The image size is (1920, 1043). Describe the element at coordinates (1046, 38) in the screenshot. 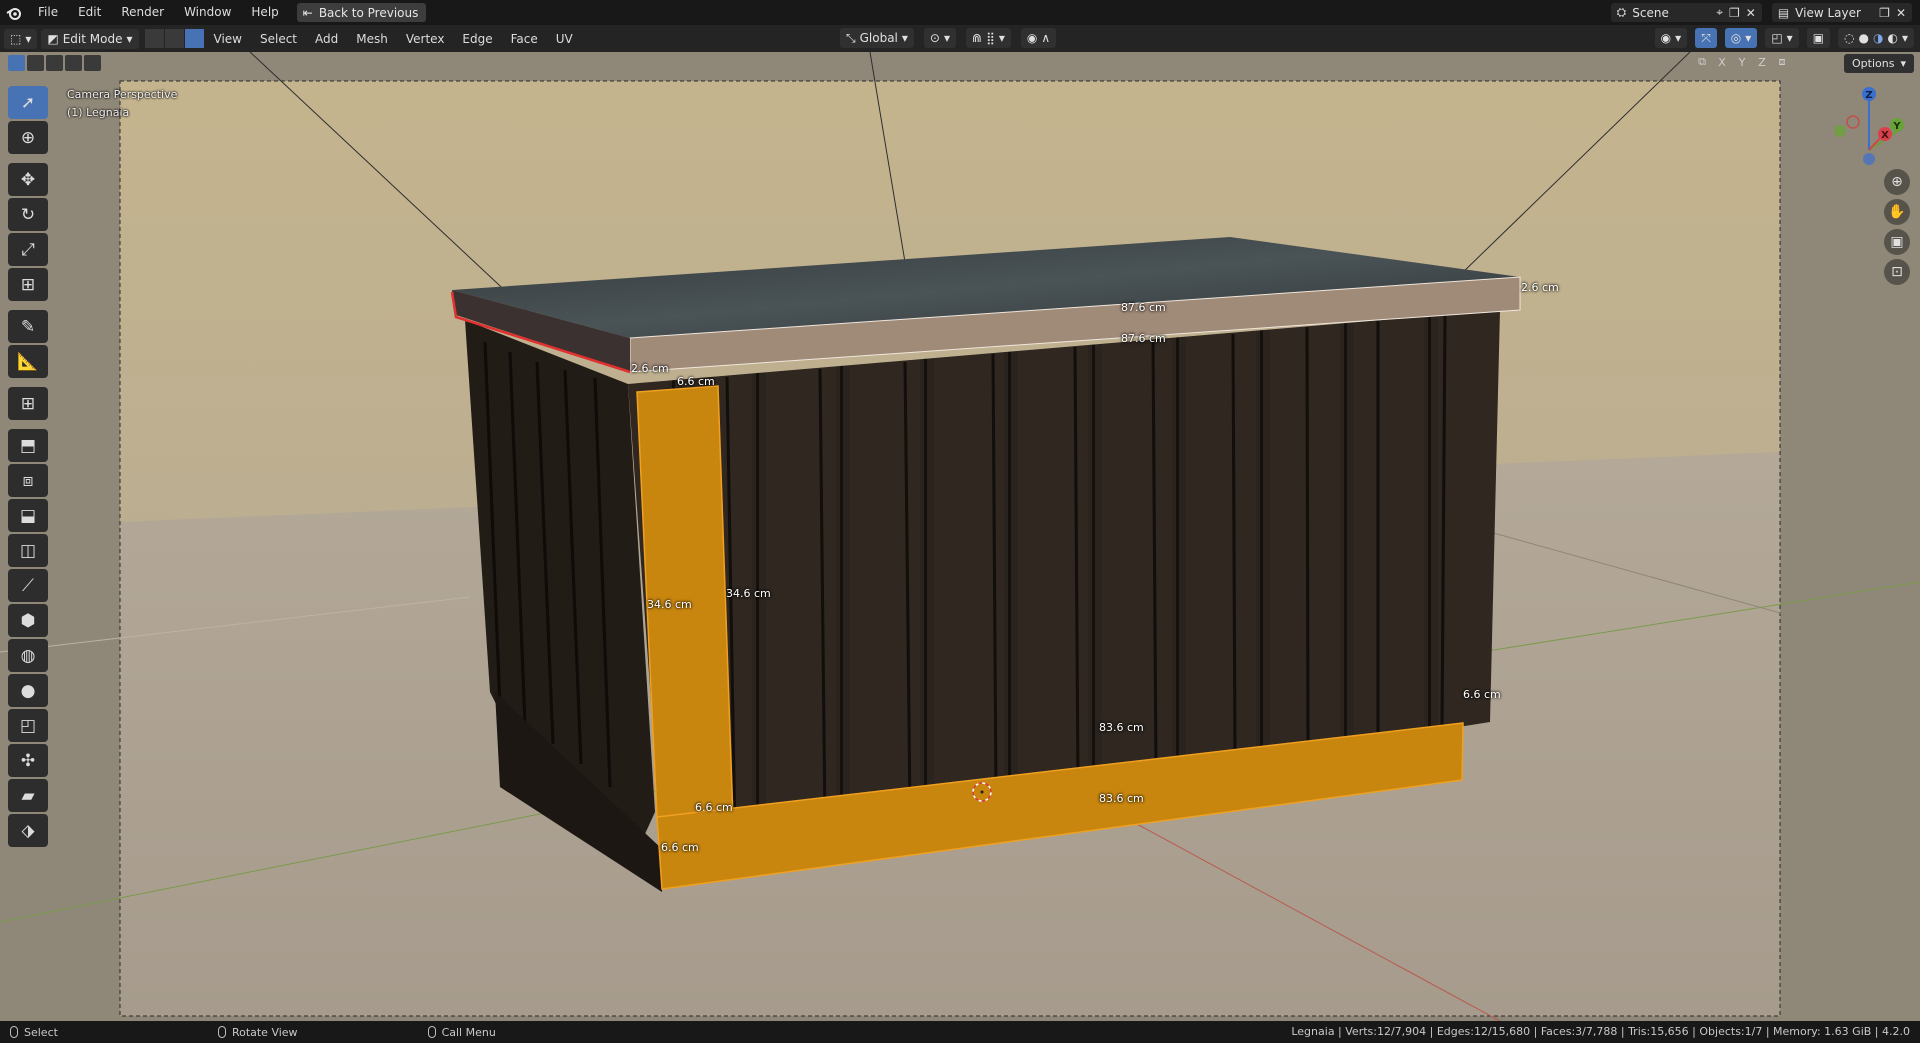

I see `falloff-icon: ∧` at that location.